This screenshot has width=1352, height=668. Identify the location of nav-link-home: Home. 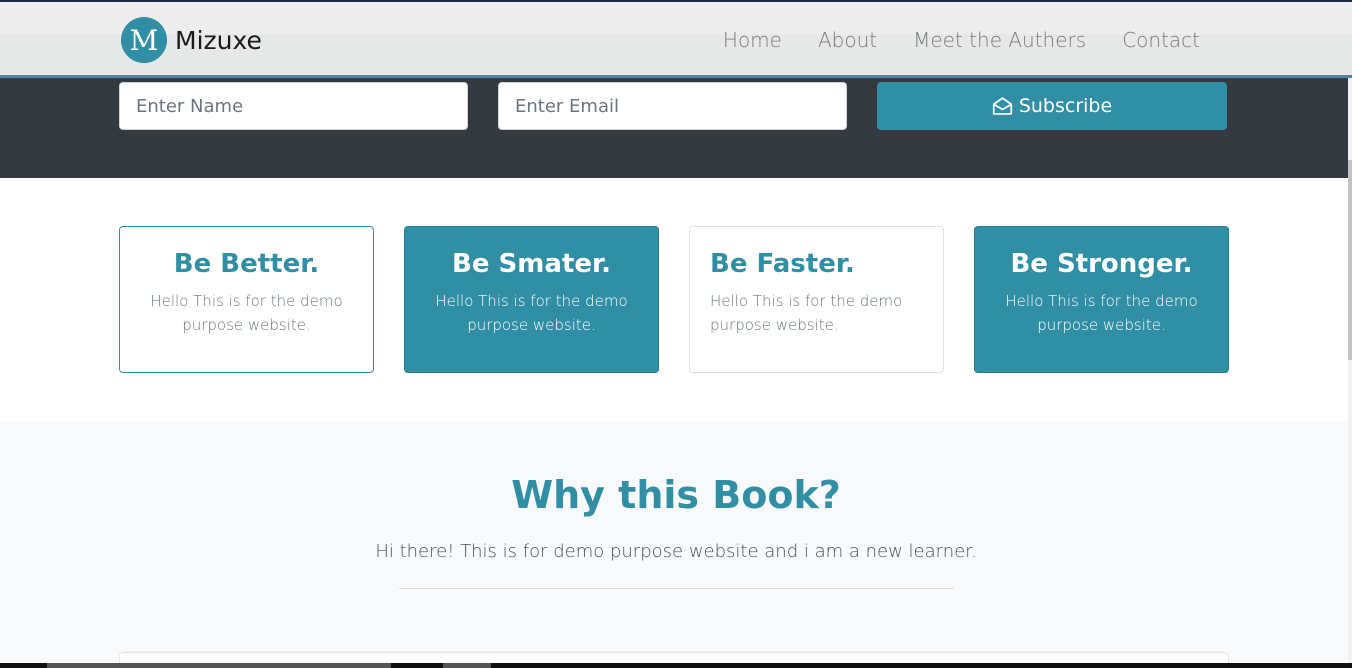
(752, 40).